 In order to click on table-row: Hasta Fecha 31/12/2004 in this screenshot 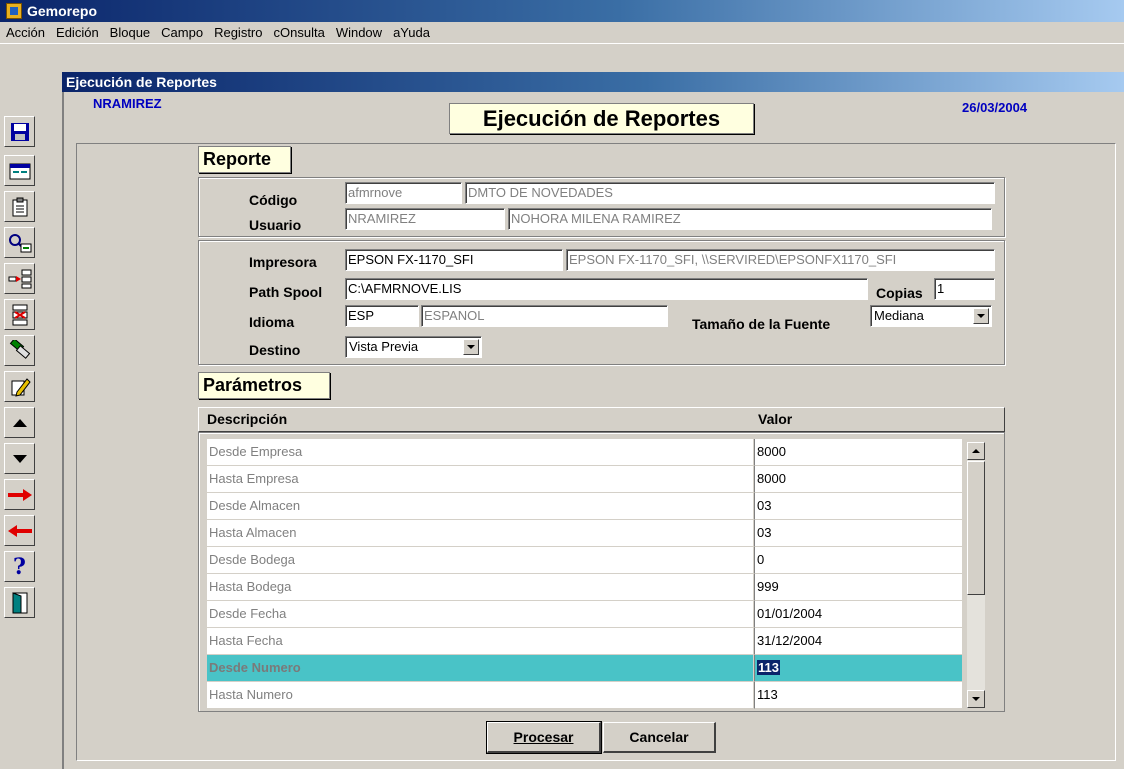, I will do `click(585, 641)`.